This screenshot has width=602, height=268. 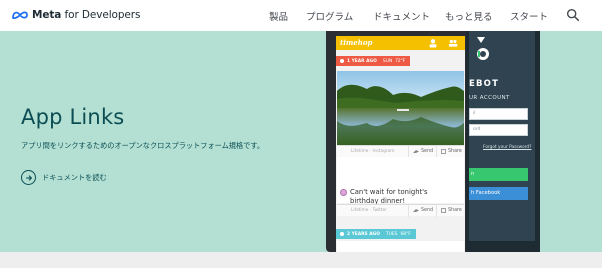 I want to click on read-docs-link: ドキュメントを読む, so click(x=64, y=177).